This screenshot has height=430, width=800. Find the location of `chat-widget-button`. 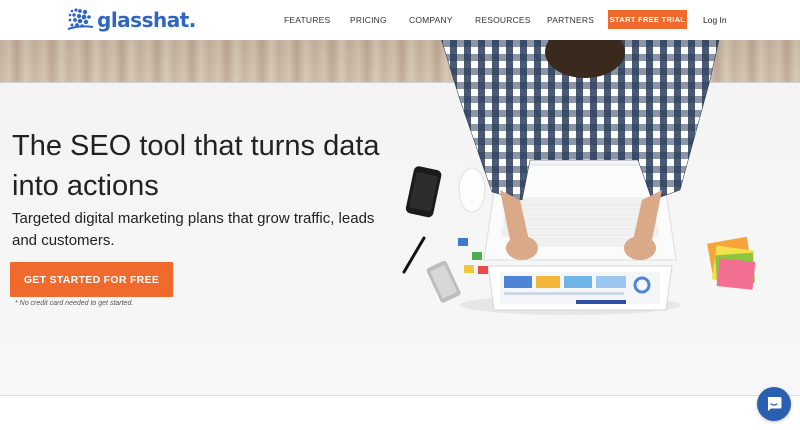

chat-widget-button is located at coordinates (774, 404).